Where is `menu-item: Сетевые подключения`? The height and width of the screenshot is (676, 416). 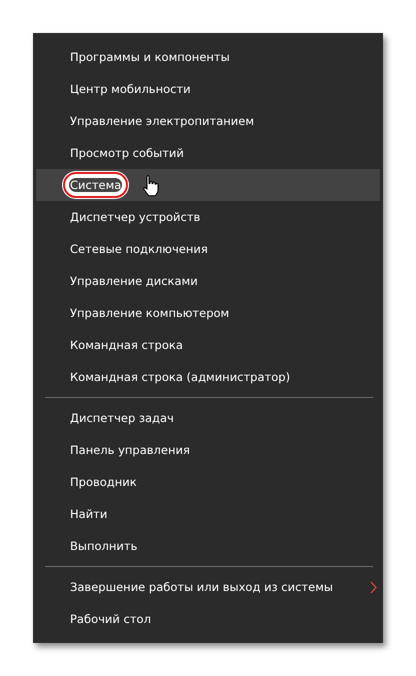 menu-item: Сетевые подключения is located at coordinates (208, 249).